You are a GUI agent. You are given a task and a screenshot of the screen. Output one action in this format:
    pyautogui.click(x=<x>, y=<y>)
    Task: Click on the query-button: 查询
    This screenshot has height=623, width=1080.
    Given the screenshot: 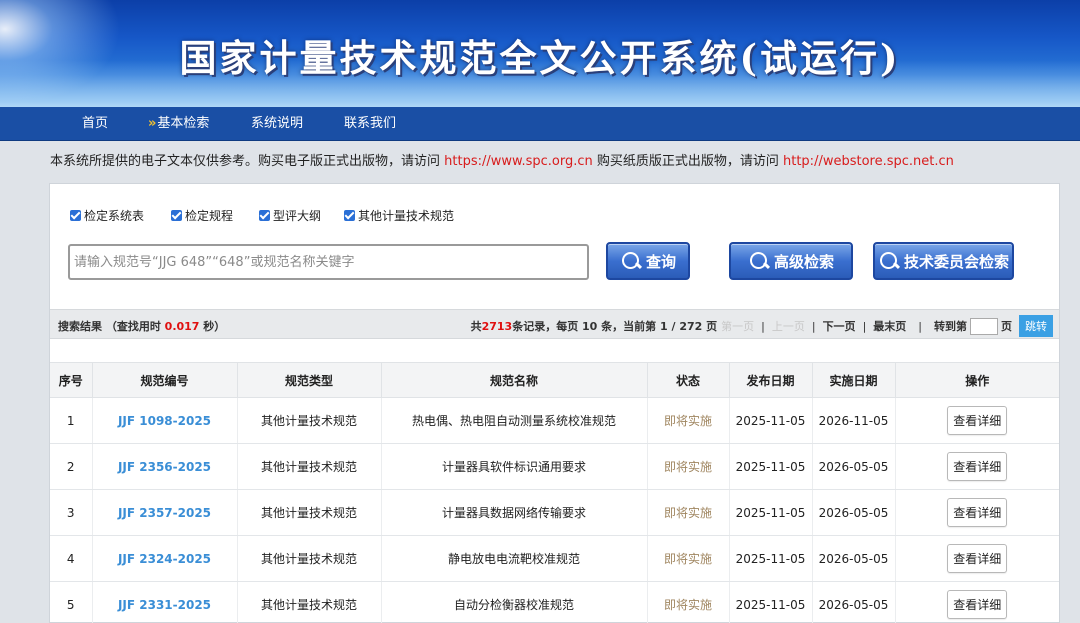 What is the action you would take?
    pyautogui.click(x=648, y=261)
    